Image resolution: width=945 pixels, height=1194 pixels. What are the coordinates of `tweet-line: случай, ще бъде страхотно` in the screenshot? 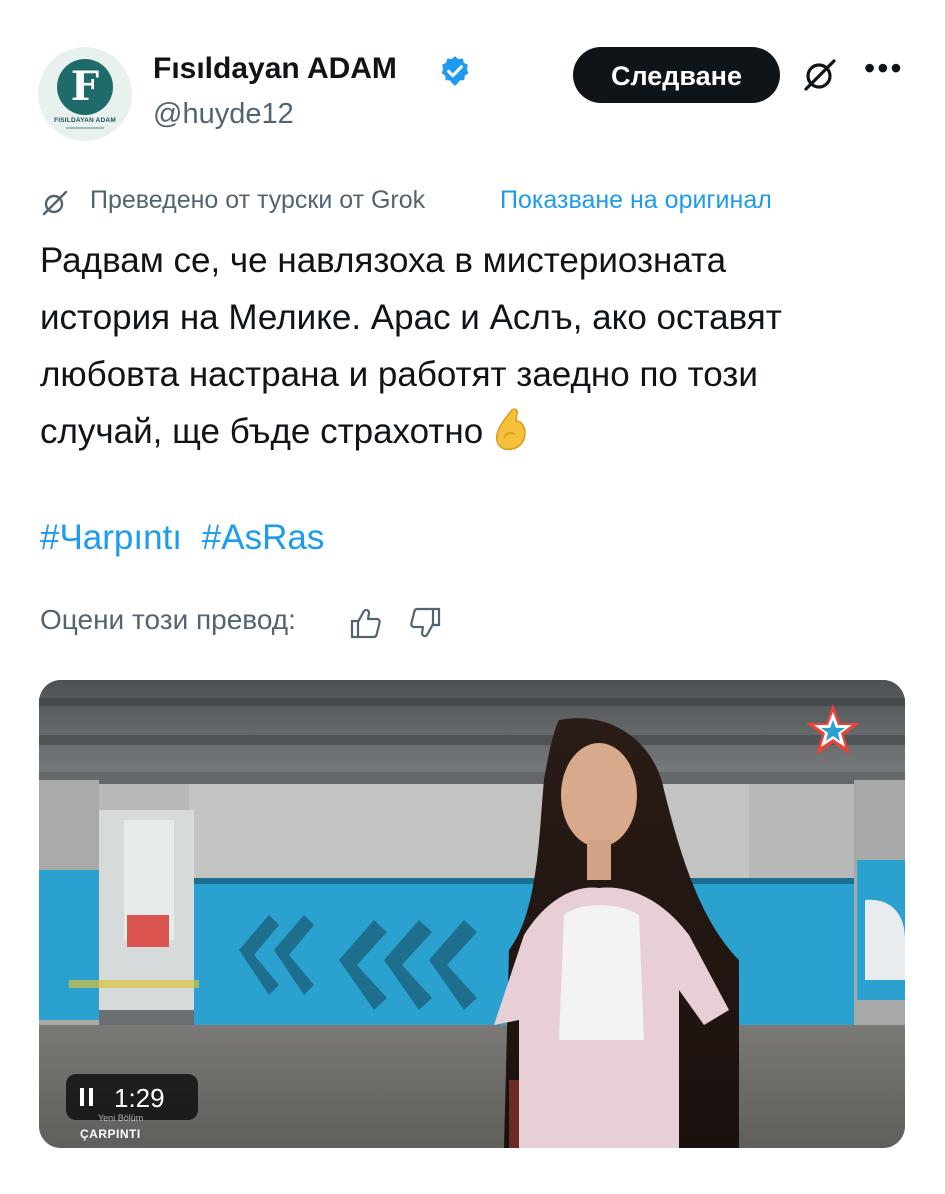 It's located at (262, 431).